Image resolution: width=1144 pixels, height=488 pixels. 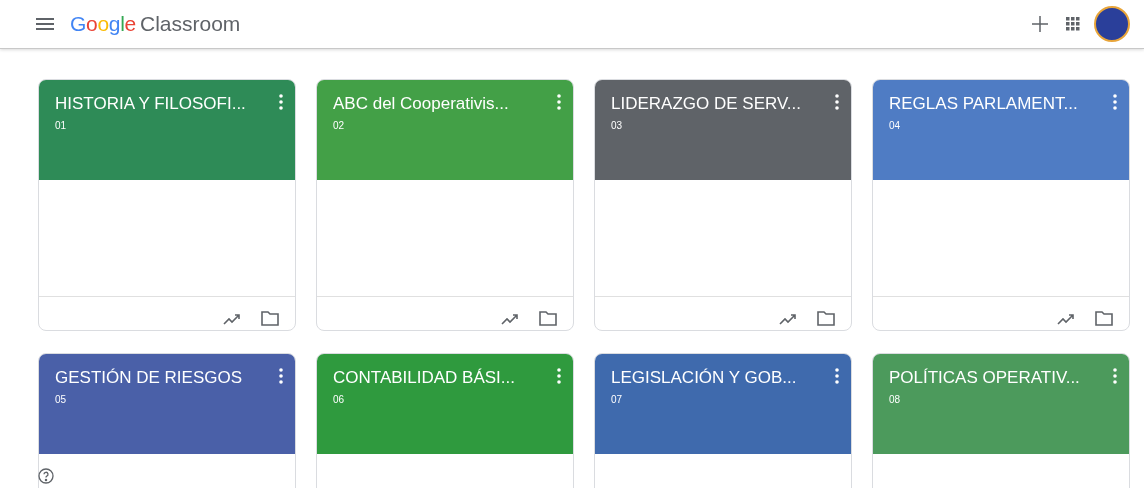 I want to click on google-logo: Google, so click(x=103, y=24).